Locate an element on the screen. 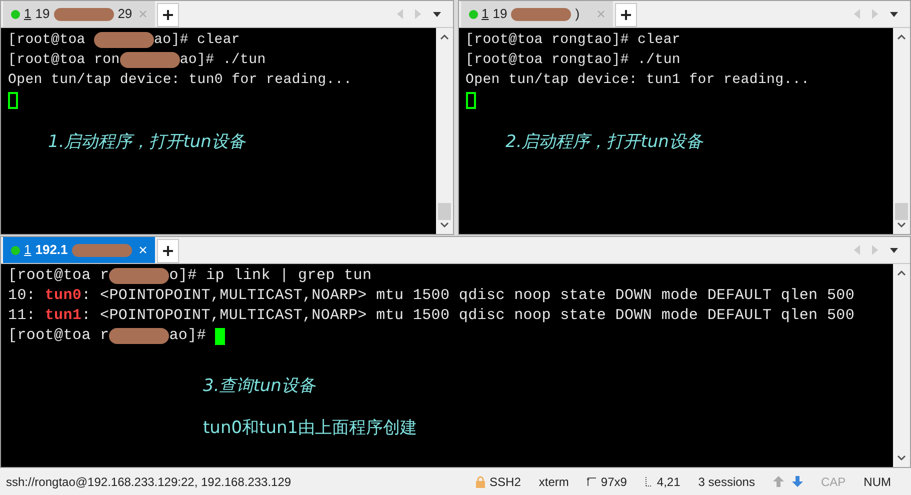  protocol-label: SSH2 is located at coordinates (505, 482).